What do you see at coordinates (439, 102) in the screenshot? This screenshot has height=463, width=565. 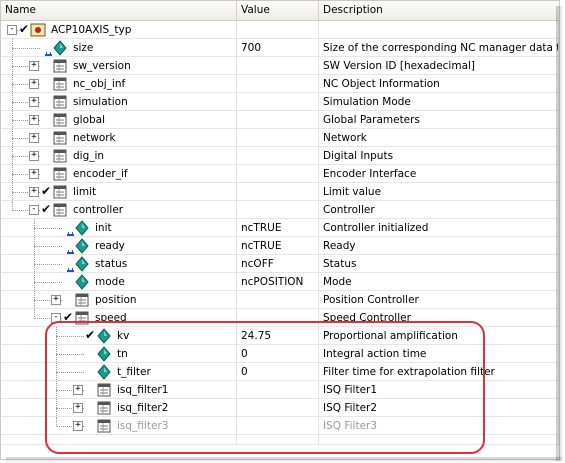 I see `description-cell: Simulation Mode` at bounding box center [439, 102].